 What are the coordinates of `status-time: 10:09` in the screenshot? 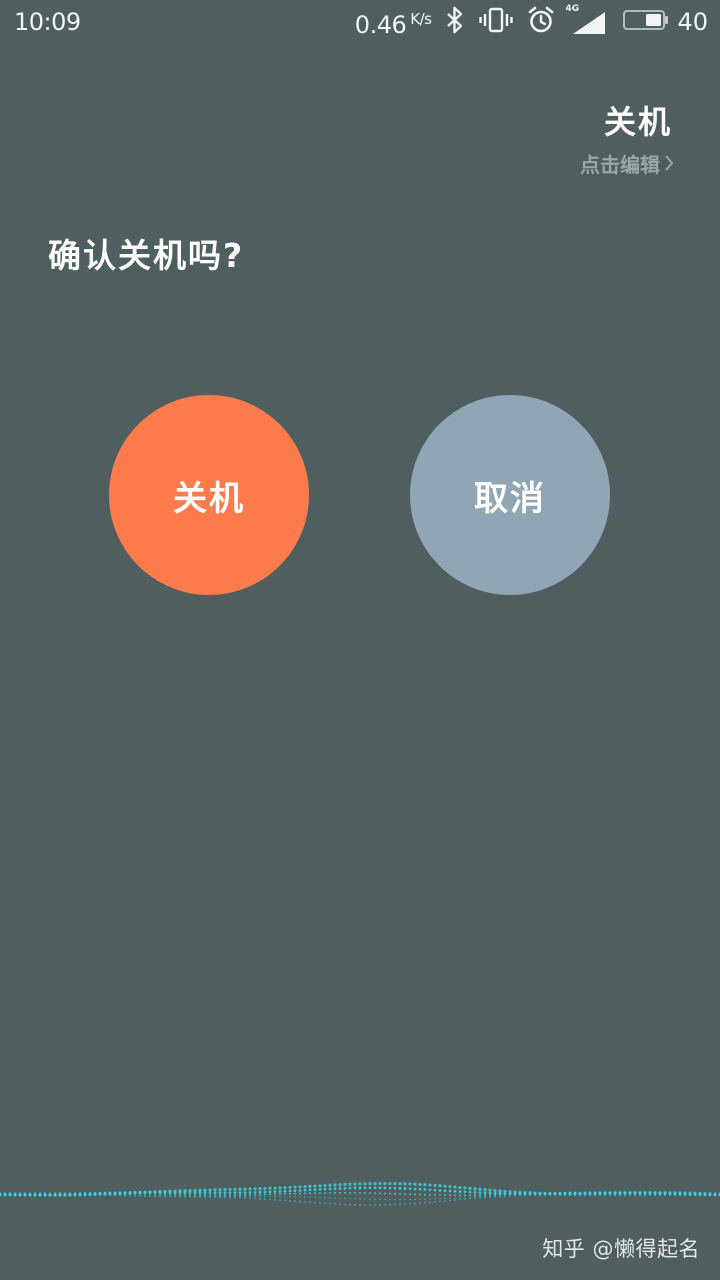 It's located at (47, 22).